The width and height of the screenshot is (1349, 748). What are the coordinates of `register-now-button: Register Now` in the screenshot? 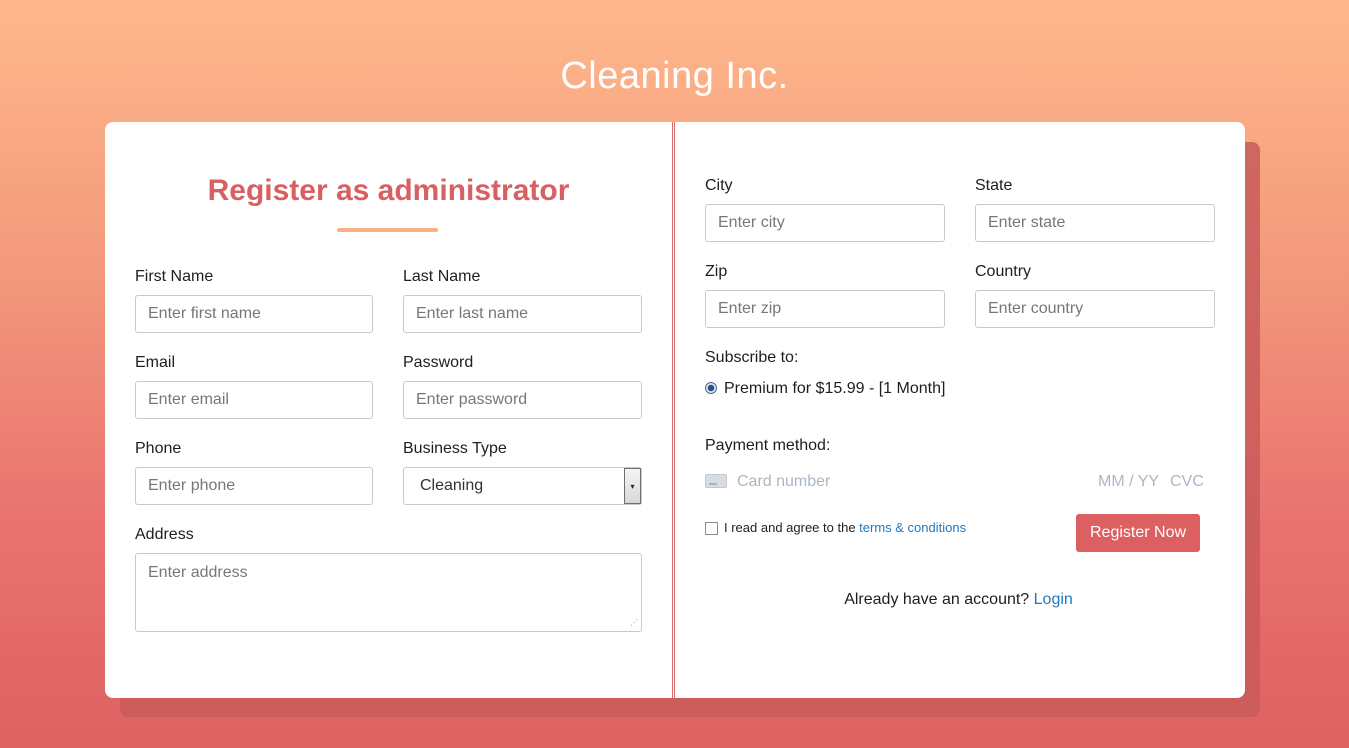 It's located at (1138, 533).